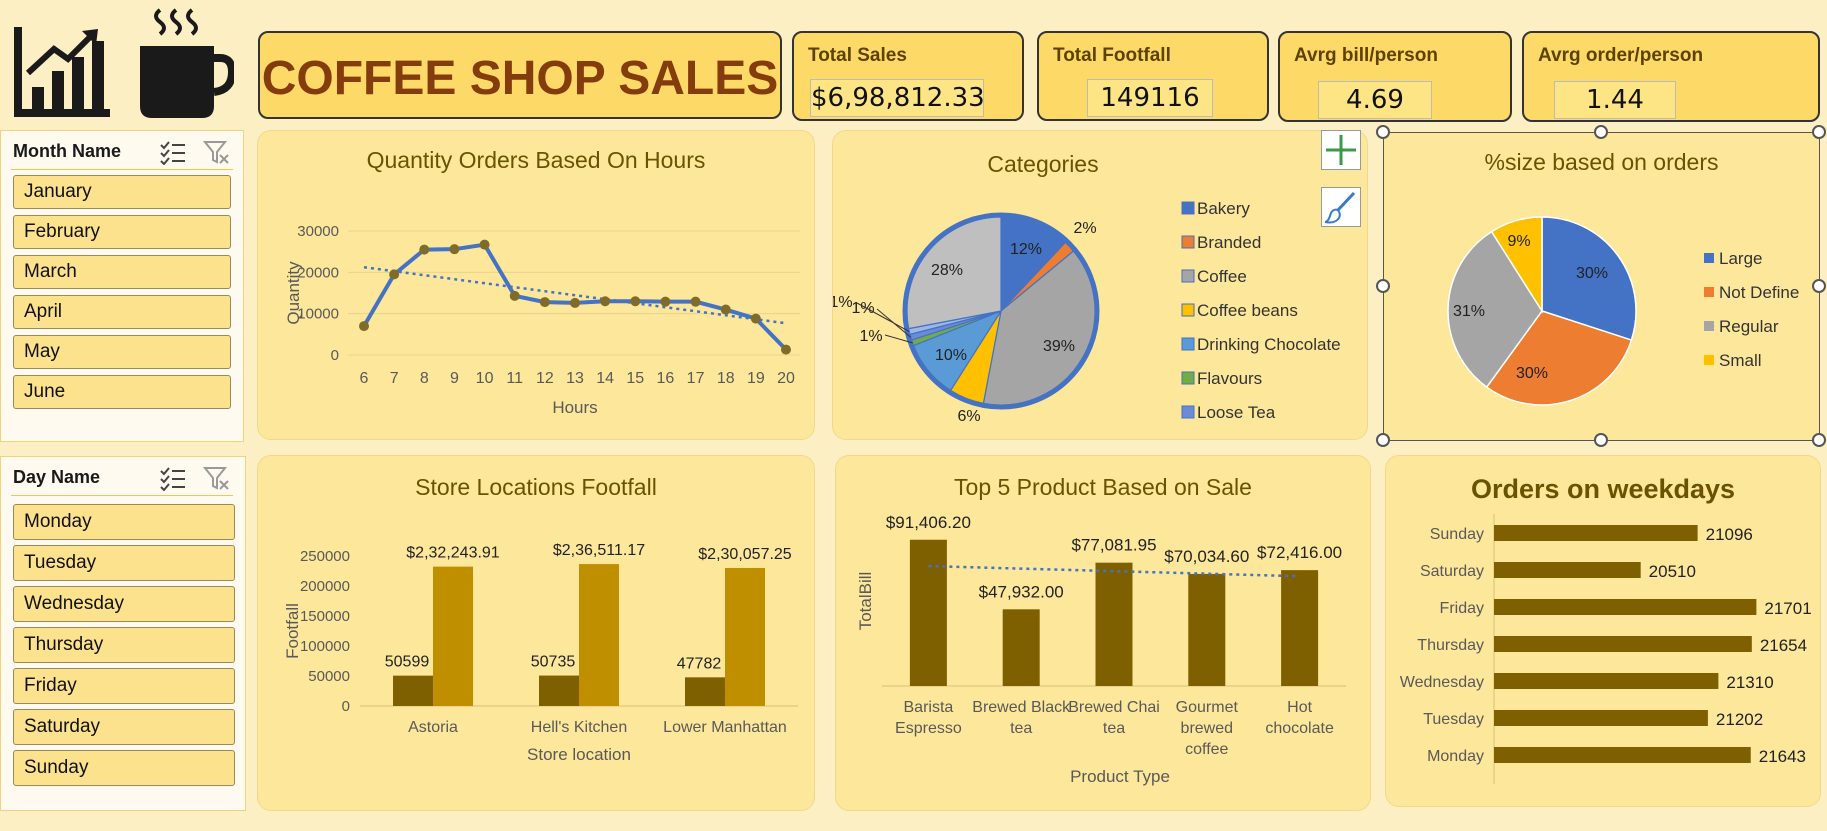 The height and width of the screenshot is (831, 1827). Describe the element at coordinates (124, 604) in the screenshot. I see `day-item-wednesday: Wednesday` at that location.